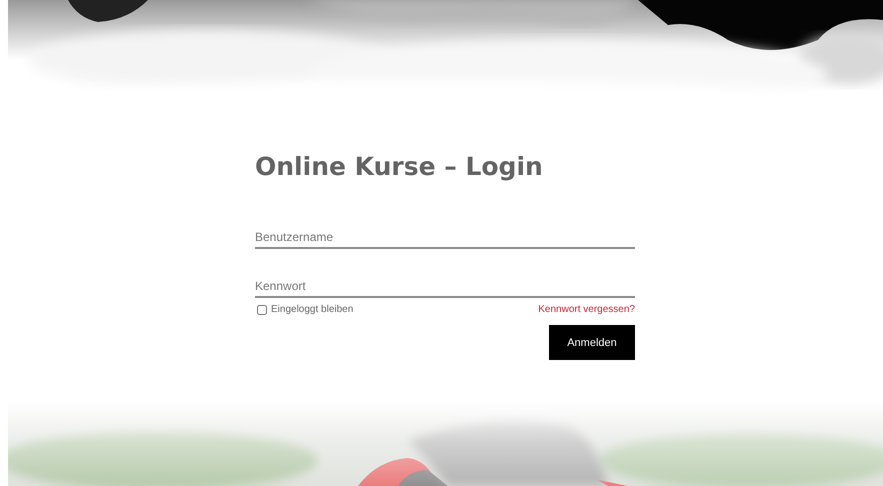 The height and width of the screenshot is (486, 883). What do you see at coordinates (592, 342) in the screenshot?
I see `login-button: Anmelden` at bounding box center [592, 342].